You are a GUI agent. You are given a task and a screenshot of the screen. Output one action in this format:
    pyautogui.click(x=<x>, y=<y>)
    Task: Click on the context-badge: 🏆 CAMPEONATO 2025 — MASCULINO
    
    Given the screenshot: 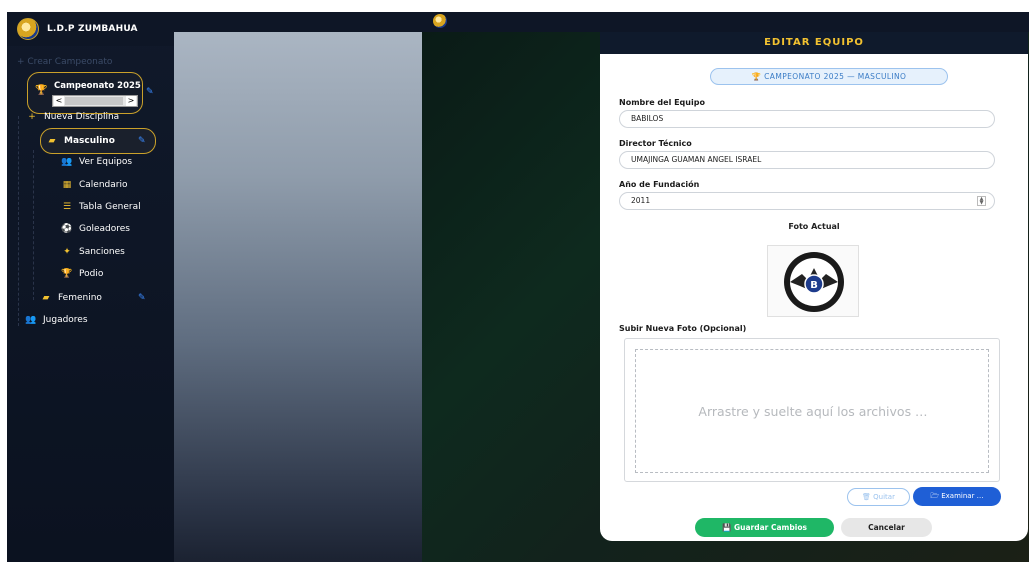 What is the action you would take?
    pyautogui.click(x=829, y=76)
    